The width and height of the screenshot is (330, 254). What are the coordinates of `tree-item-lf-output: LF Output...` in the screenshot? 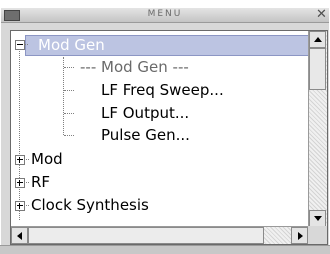 It's located at (145, 113).